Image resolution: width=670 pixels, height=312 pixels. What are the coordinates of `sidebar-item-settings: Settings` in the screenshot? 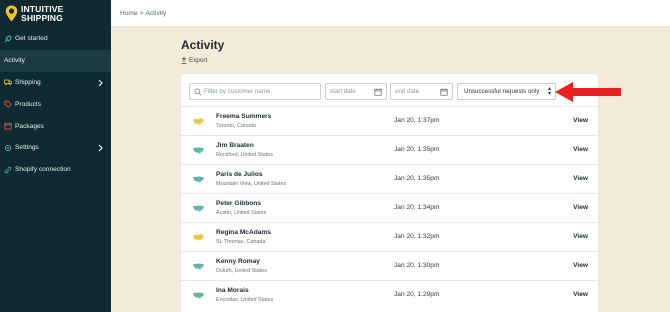 It's located at (55, 148).